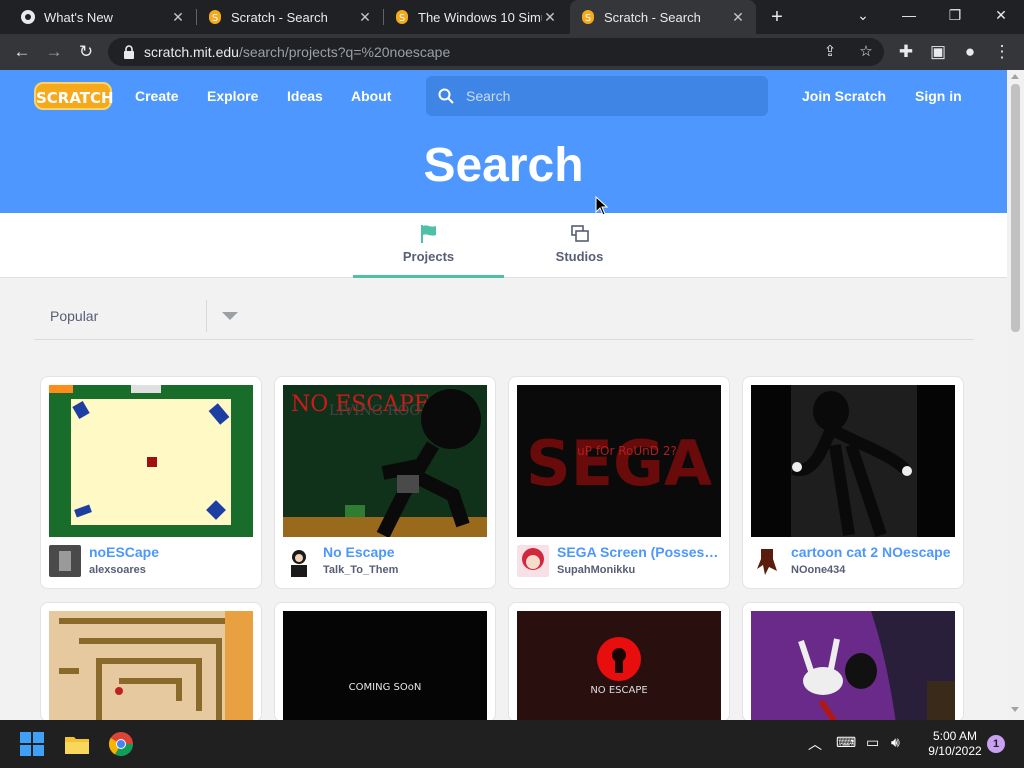  What do you see at coordinates (305, 96) in the screenshot?
I see `nav-ideas-link: Ideas` at bounding box center [305, 96].